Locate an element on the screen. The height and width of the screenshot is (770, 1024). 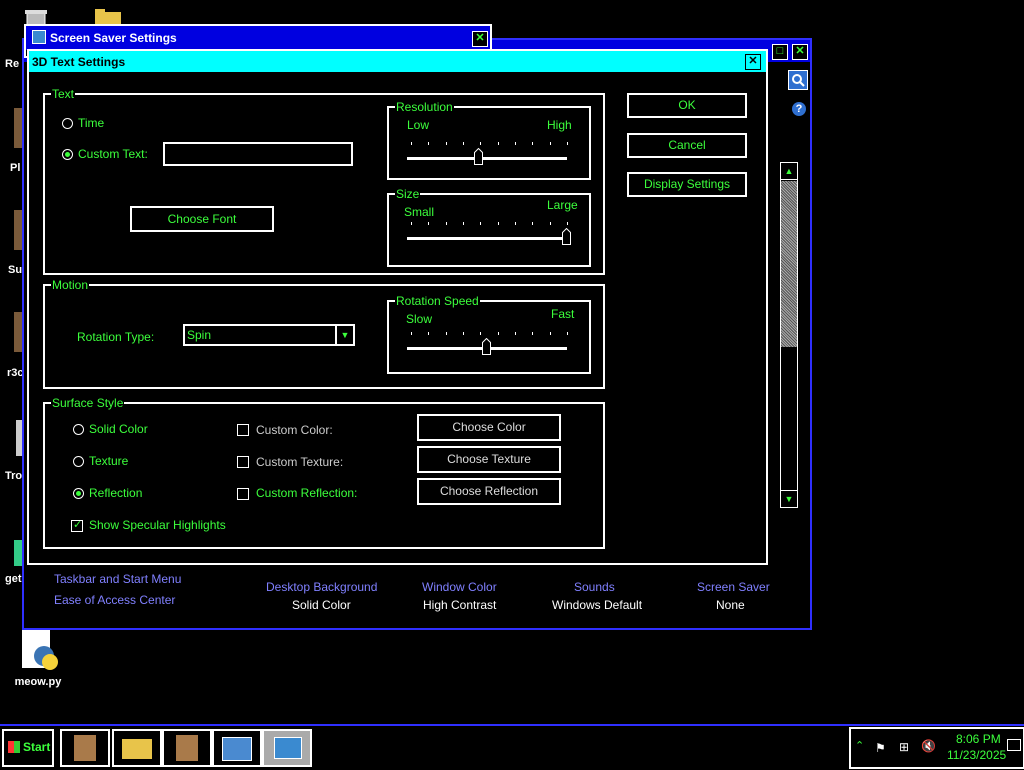
rotation-speed-ticks is located at coordinates (489, 333).